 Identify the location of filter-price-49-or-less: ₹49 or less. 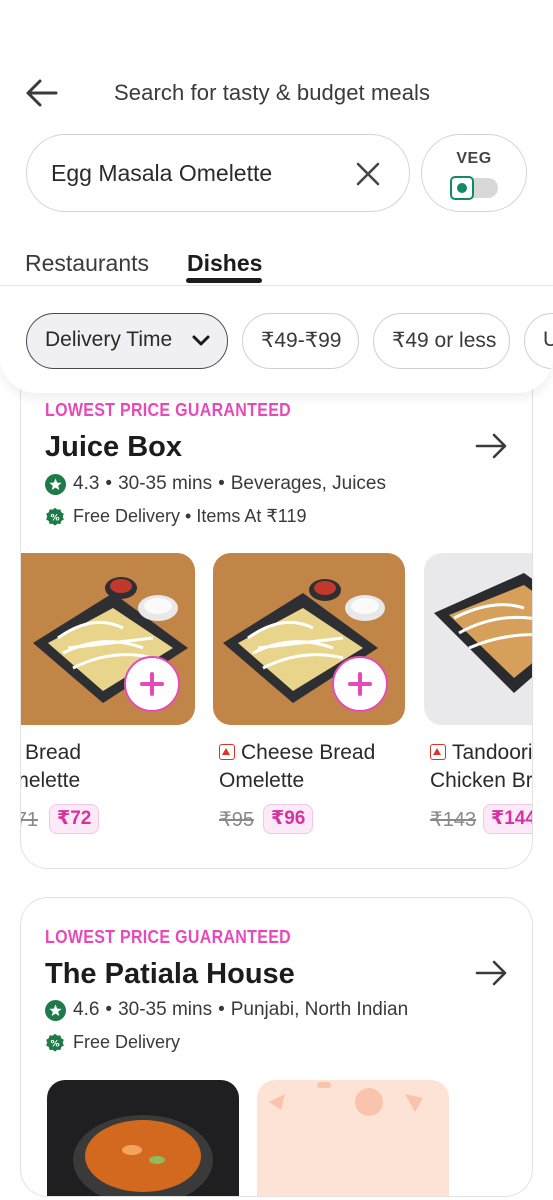
(441, 341).